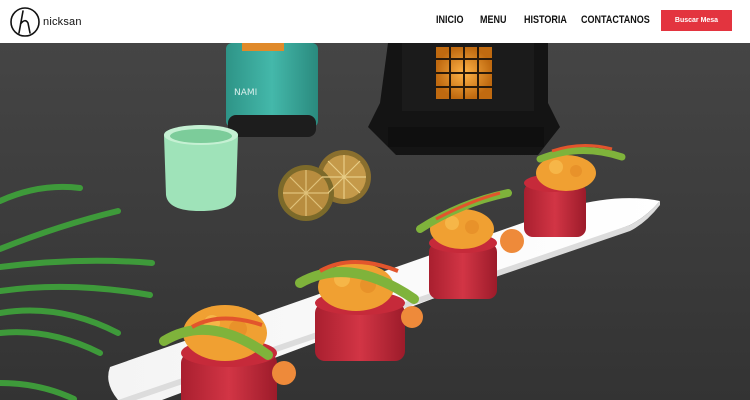 Image resolution: width=750 pixels, height=400 pixels. Describe the element at coordinates (464, 99) in the screenshot. I see `lantern` at that location.